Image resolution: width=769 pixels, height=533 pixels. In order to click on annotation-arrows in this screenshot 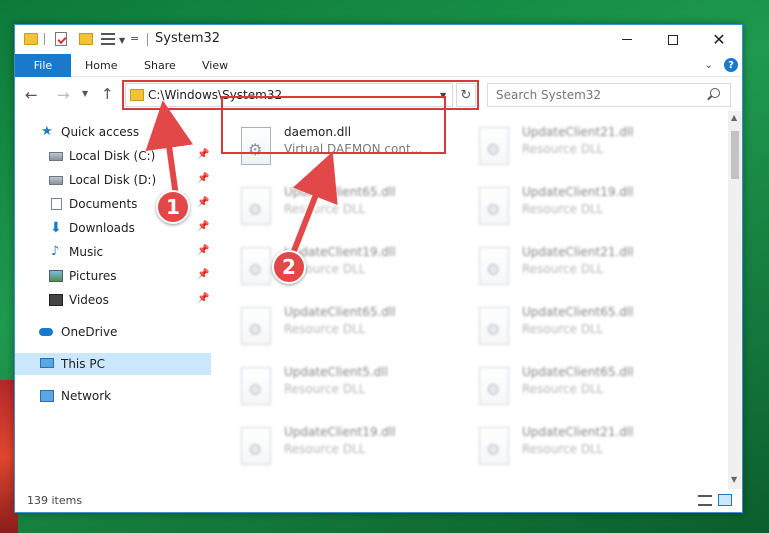, I will do `click(241, 180)`.